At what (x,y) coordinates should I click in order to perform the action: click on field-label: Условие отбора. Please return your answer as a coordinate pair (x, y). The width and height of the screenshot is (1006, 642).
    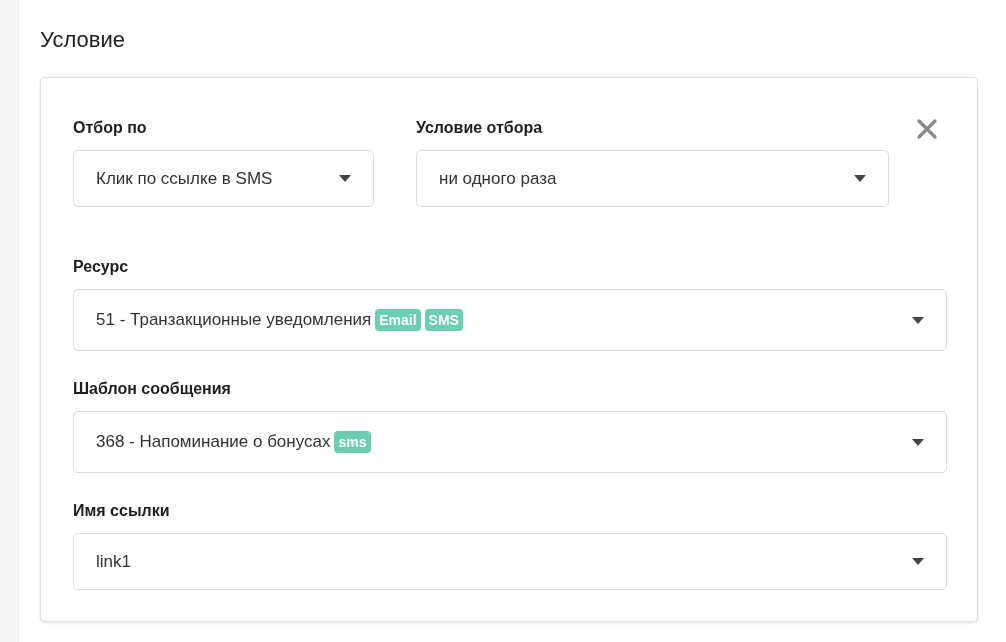
    Looking at the image, I should click on (480, 128).